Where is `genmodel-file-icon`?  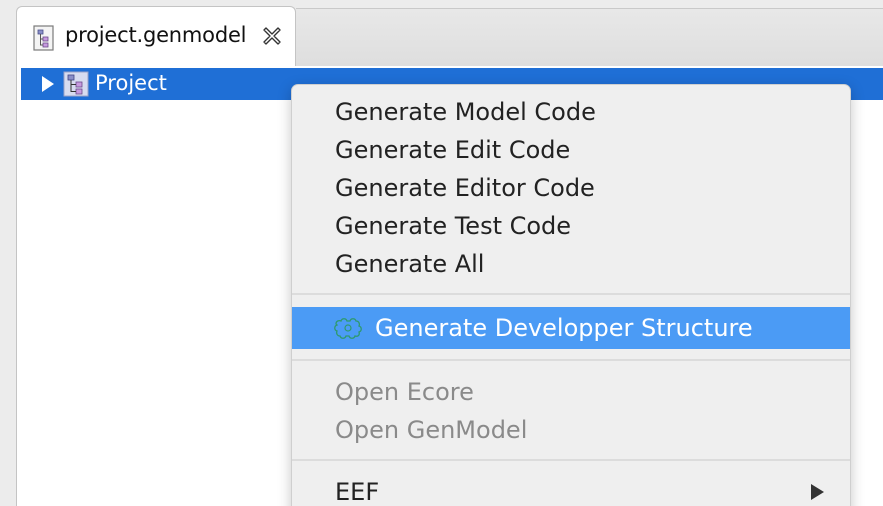
genmodel-file-icon is located at coordinates (43, 38).